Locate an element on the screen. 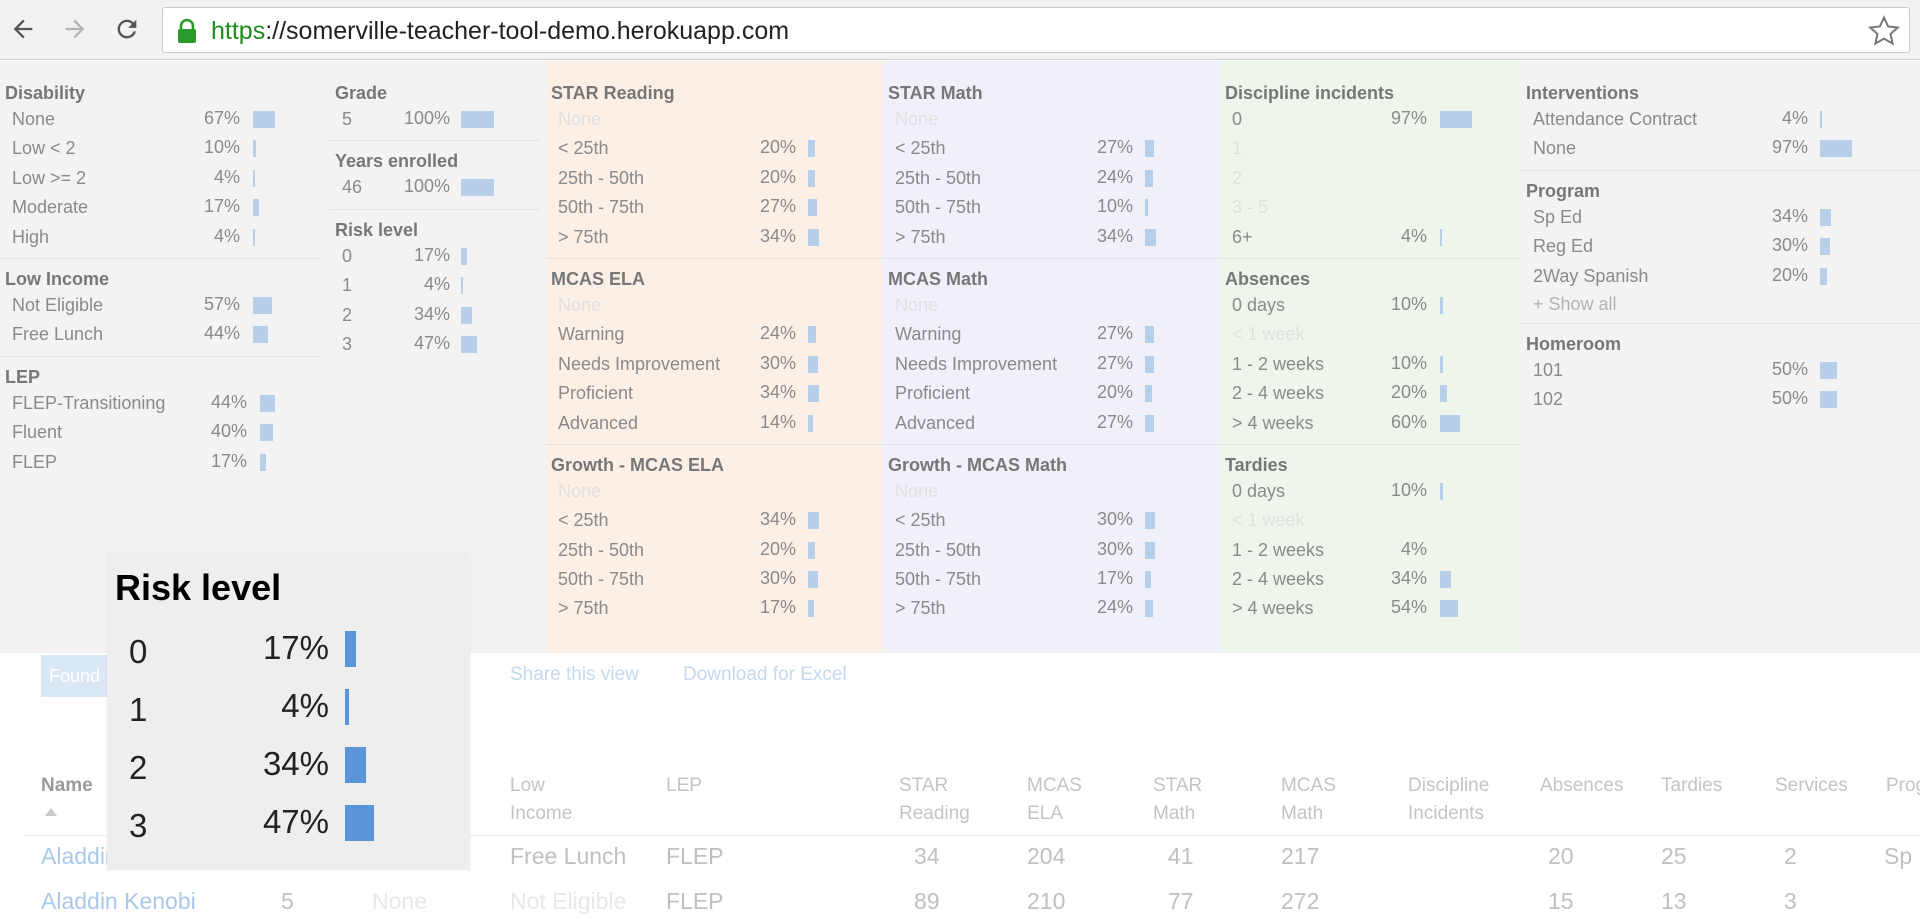  filter-row-75th: > 75th 24% is located at coordinates (1051, 608).